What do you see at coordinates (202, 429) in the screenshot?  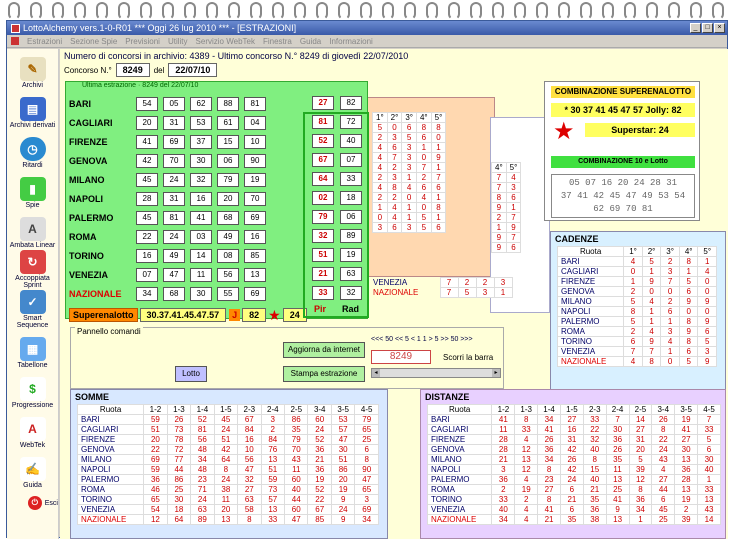 I see `table-cell: 81` at bounding box center [202, 429].